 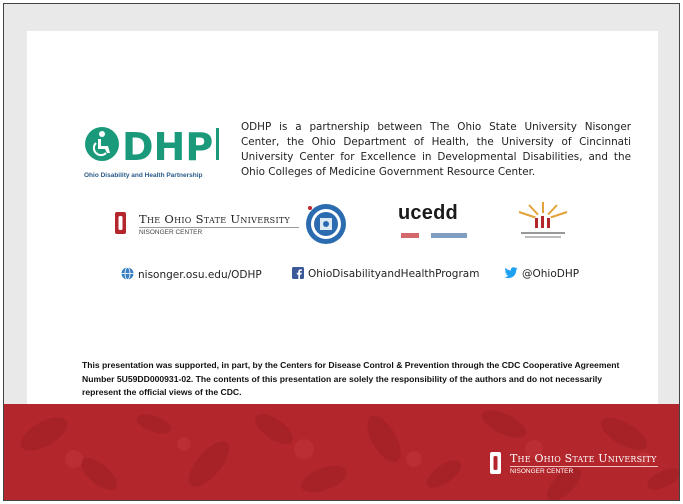 What do you see at coordinates (584, 466) in the screenshot?
I see `footer-rule` at bounding box center [584, 466].